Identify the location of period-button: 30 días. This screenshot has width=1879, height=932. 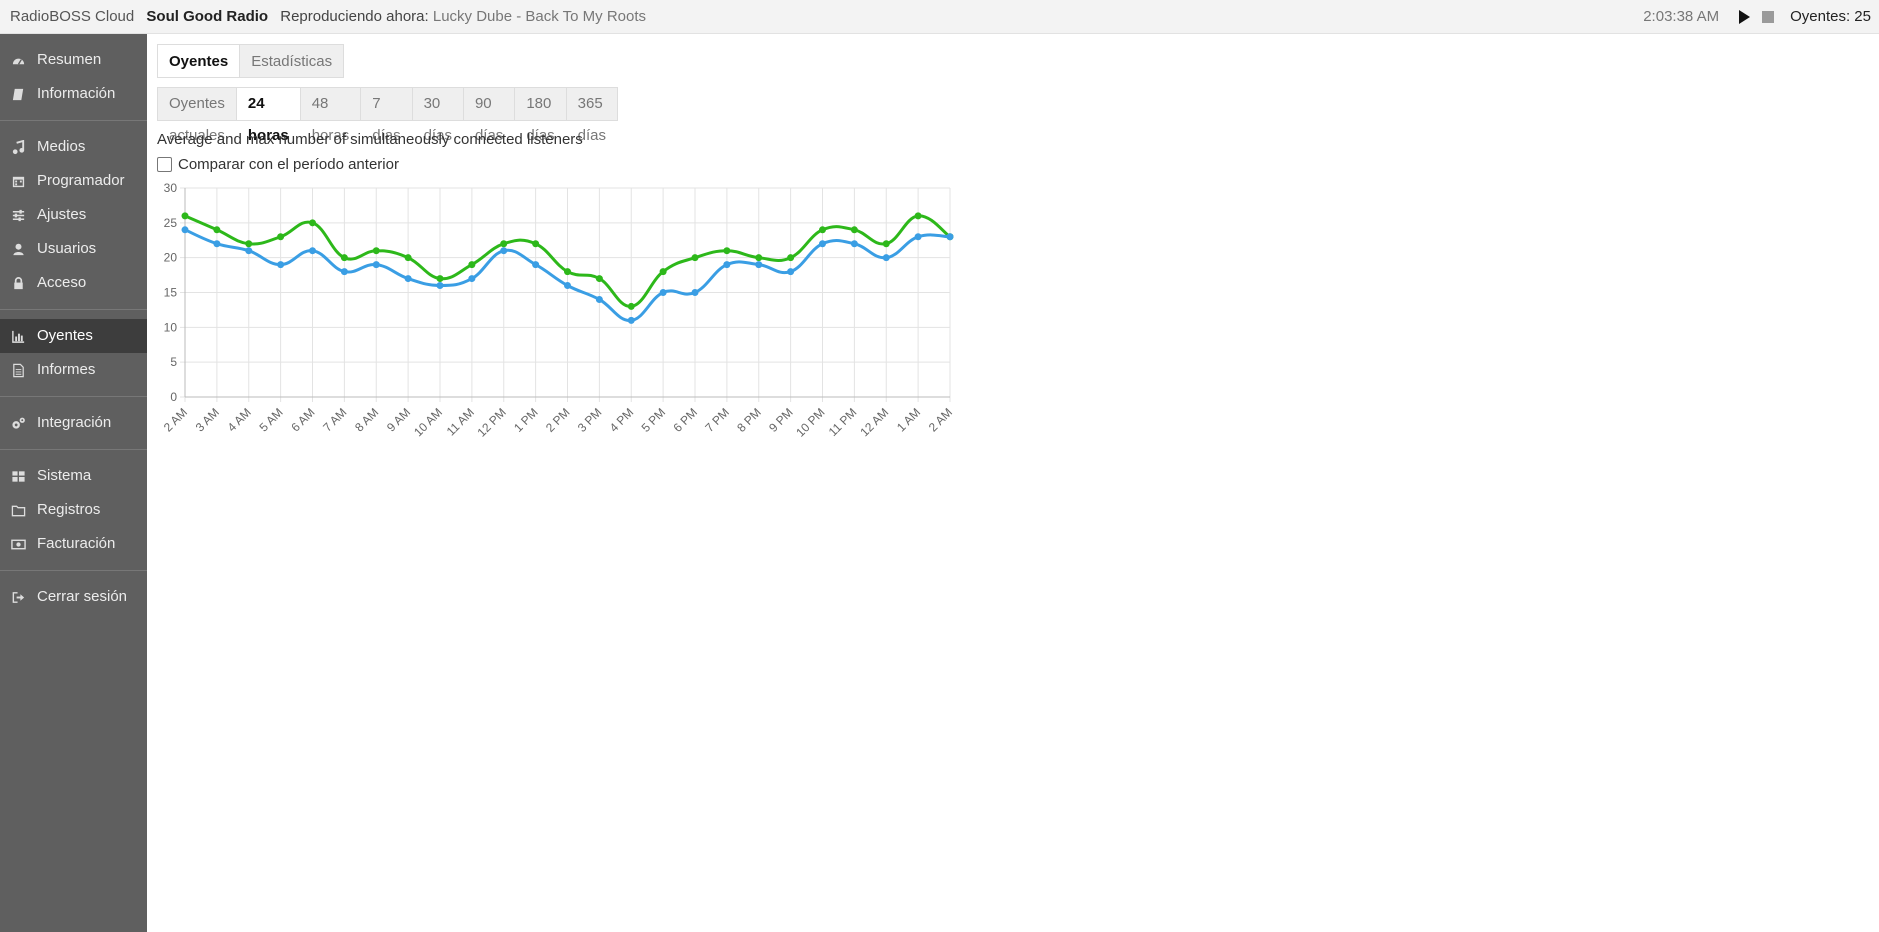
(438, 115).